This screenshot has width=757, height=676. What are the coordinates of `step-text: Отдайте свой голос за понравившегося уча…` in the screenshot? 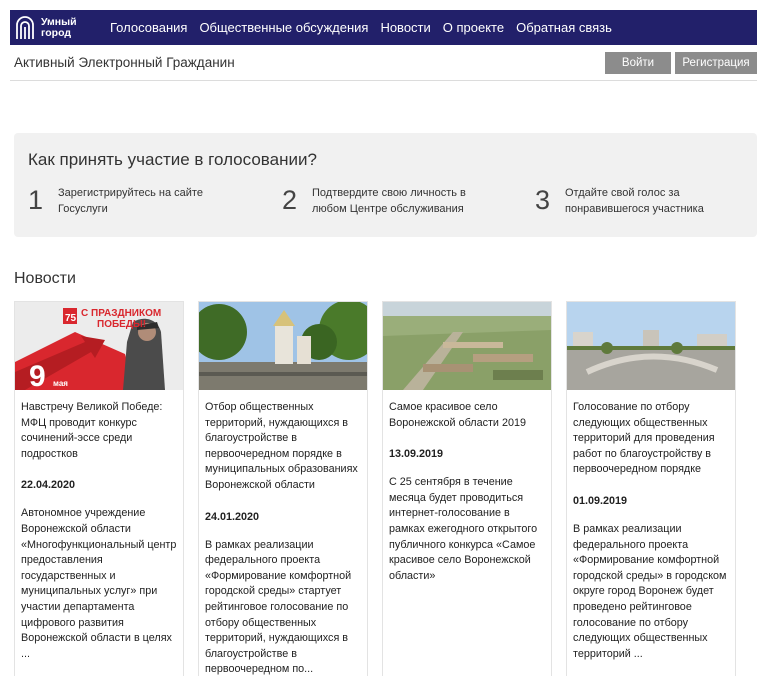 It's located at (634, 201).